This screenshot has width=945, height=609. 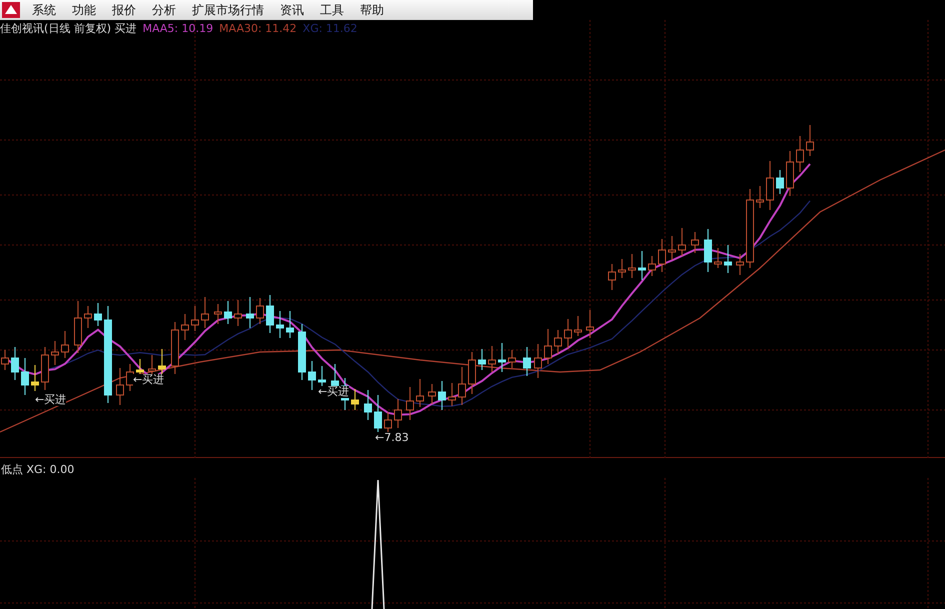 What do you see at coordinates (228, 10) in the screenshot?
I see `menu-item: 扩展市场行情` at bounding box center [228, 10].